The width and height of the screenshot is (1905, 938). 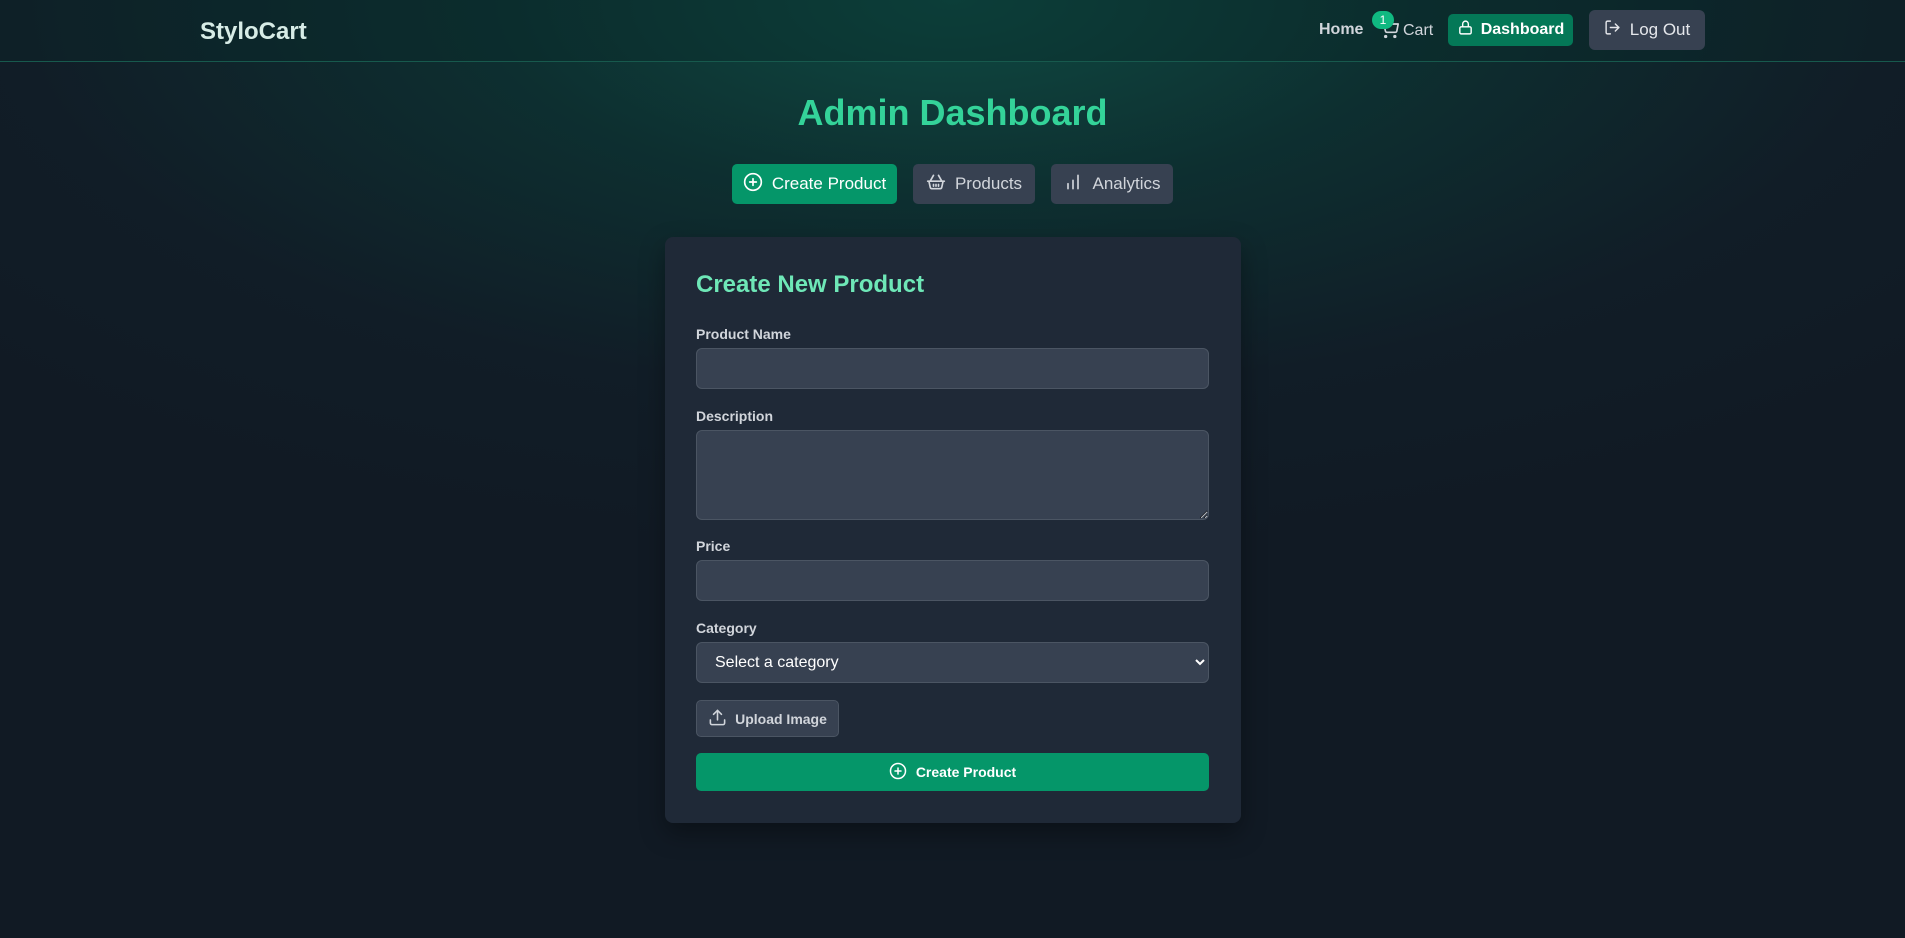 I want to click on logout-button: Log Out, so click(x=1647, y=30).